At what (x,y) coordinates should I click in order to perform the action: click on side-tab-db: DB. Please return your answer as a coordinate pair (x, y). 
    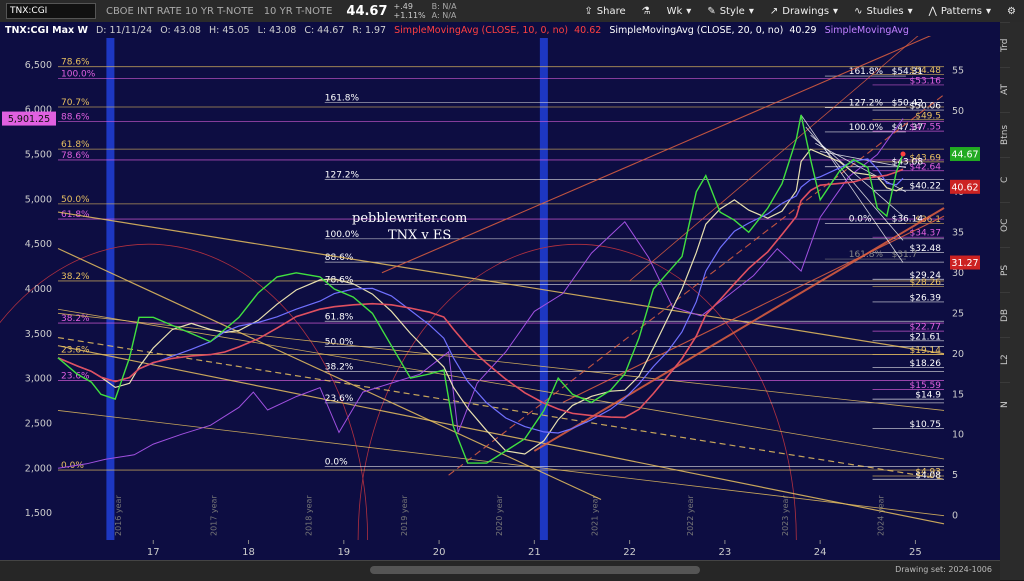
    Looking at the image, I should click on (1005, 314).